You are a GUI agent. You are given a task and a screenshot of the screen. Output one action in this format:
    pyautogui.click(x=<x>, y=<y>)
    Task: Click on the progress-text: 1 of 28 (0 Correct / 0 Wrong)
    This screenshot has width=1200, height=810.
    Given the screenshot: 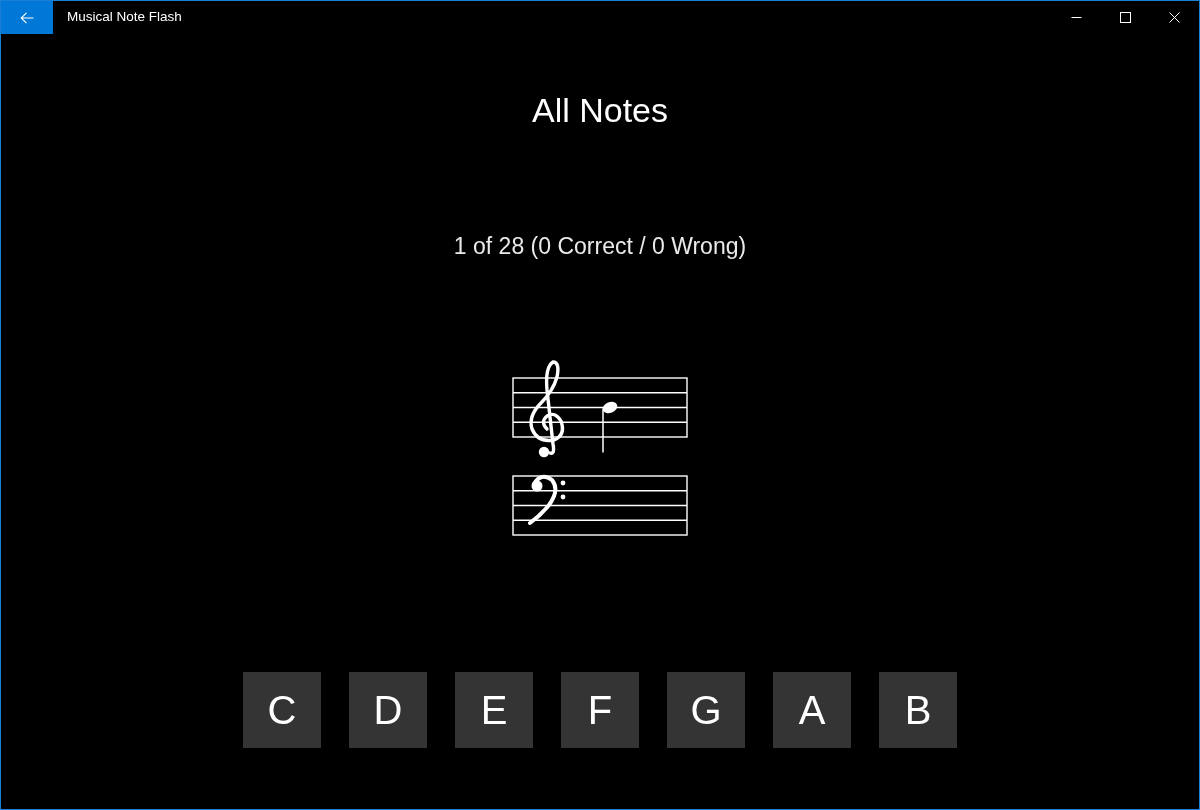 What is the action you would take?
    pyautogui.click(x=600, y=246)
    